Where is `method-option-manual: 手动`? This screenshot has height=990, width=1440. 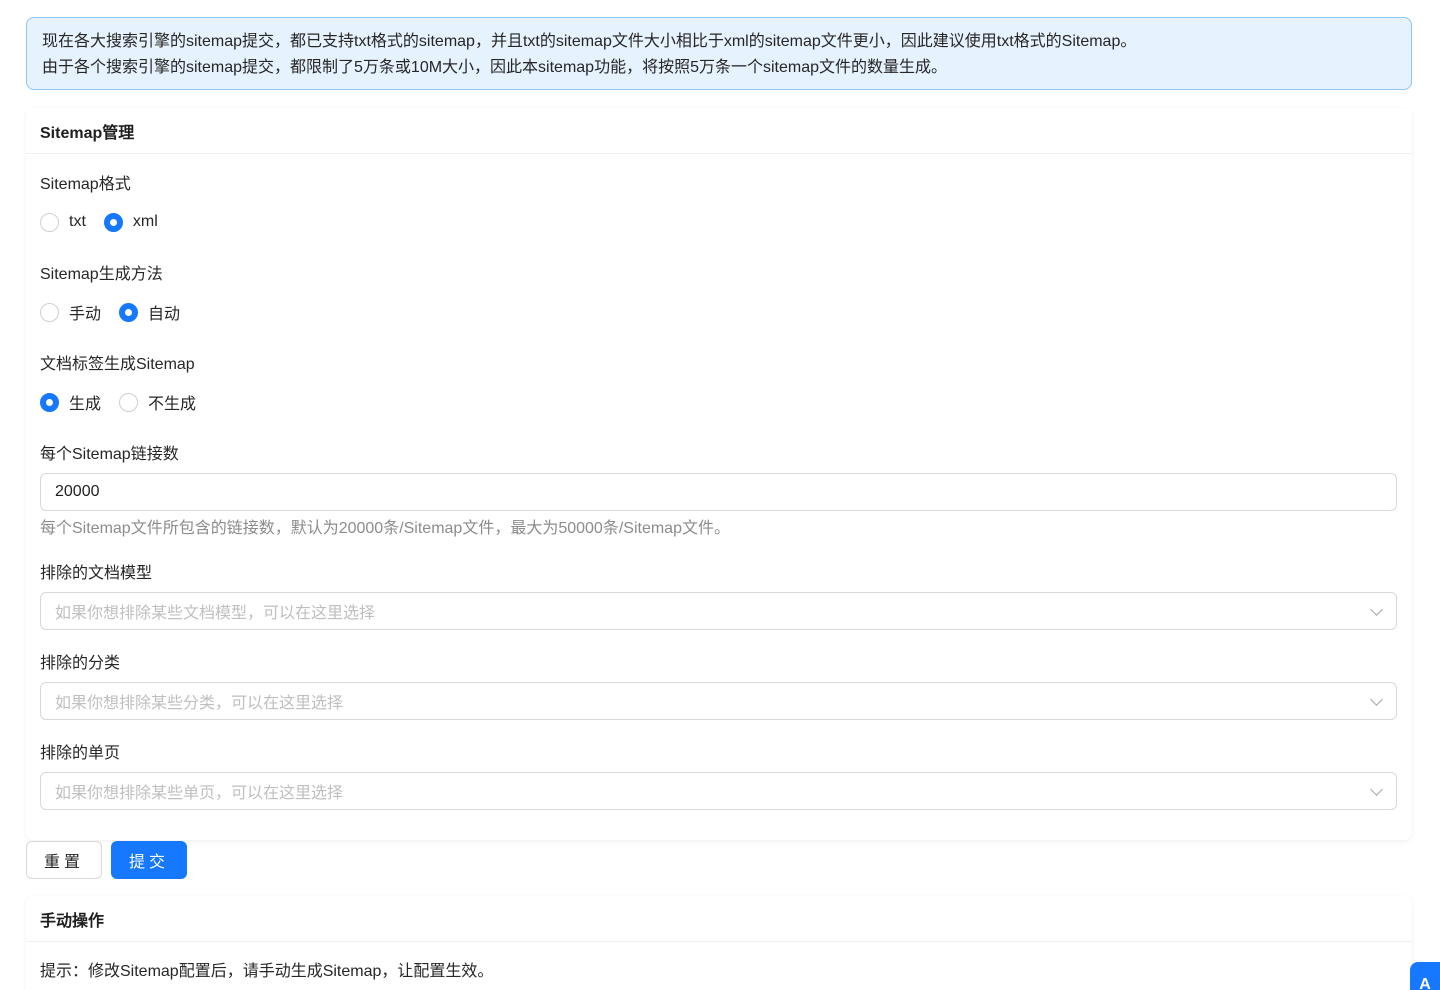
method-option-manual: 手动 is located at coordinates (70, 312).